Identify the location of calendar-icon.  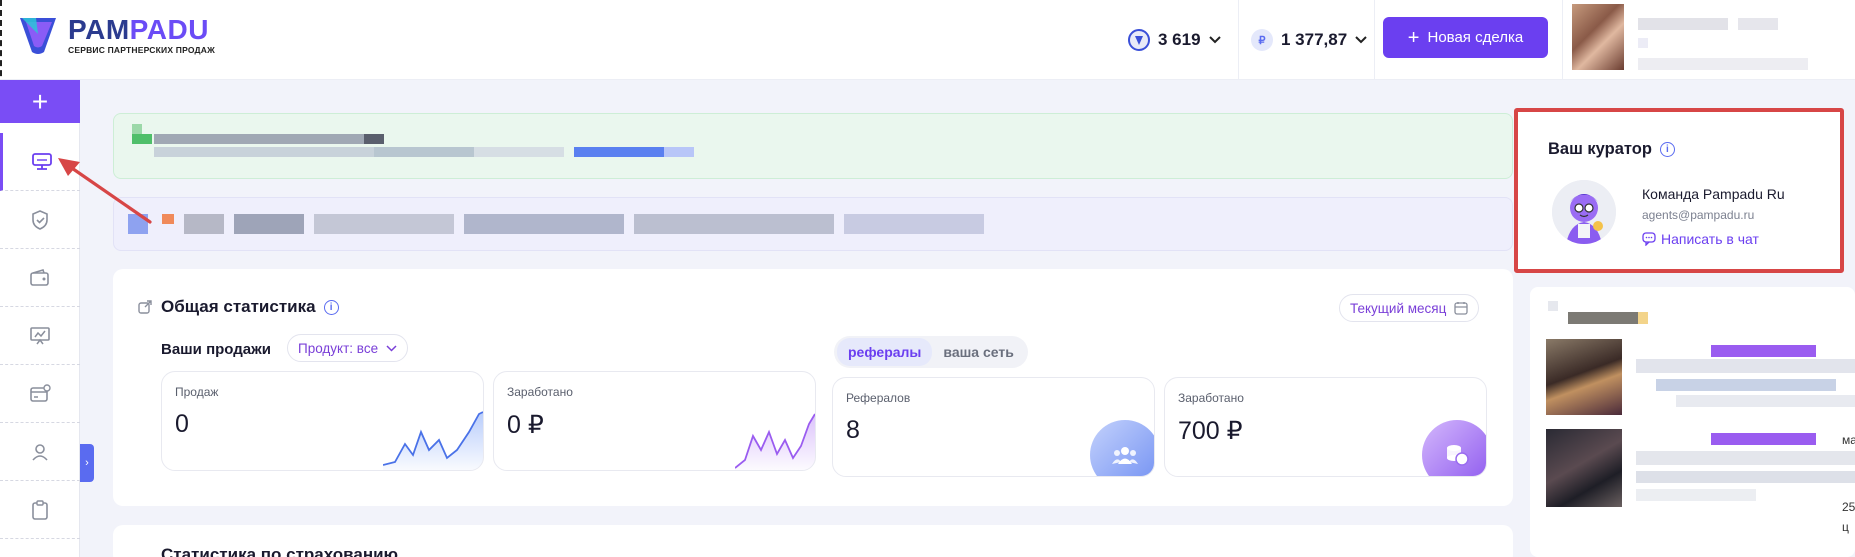
(1461, 308).